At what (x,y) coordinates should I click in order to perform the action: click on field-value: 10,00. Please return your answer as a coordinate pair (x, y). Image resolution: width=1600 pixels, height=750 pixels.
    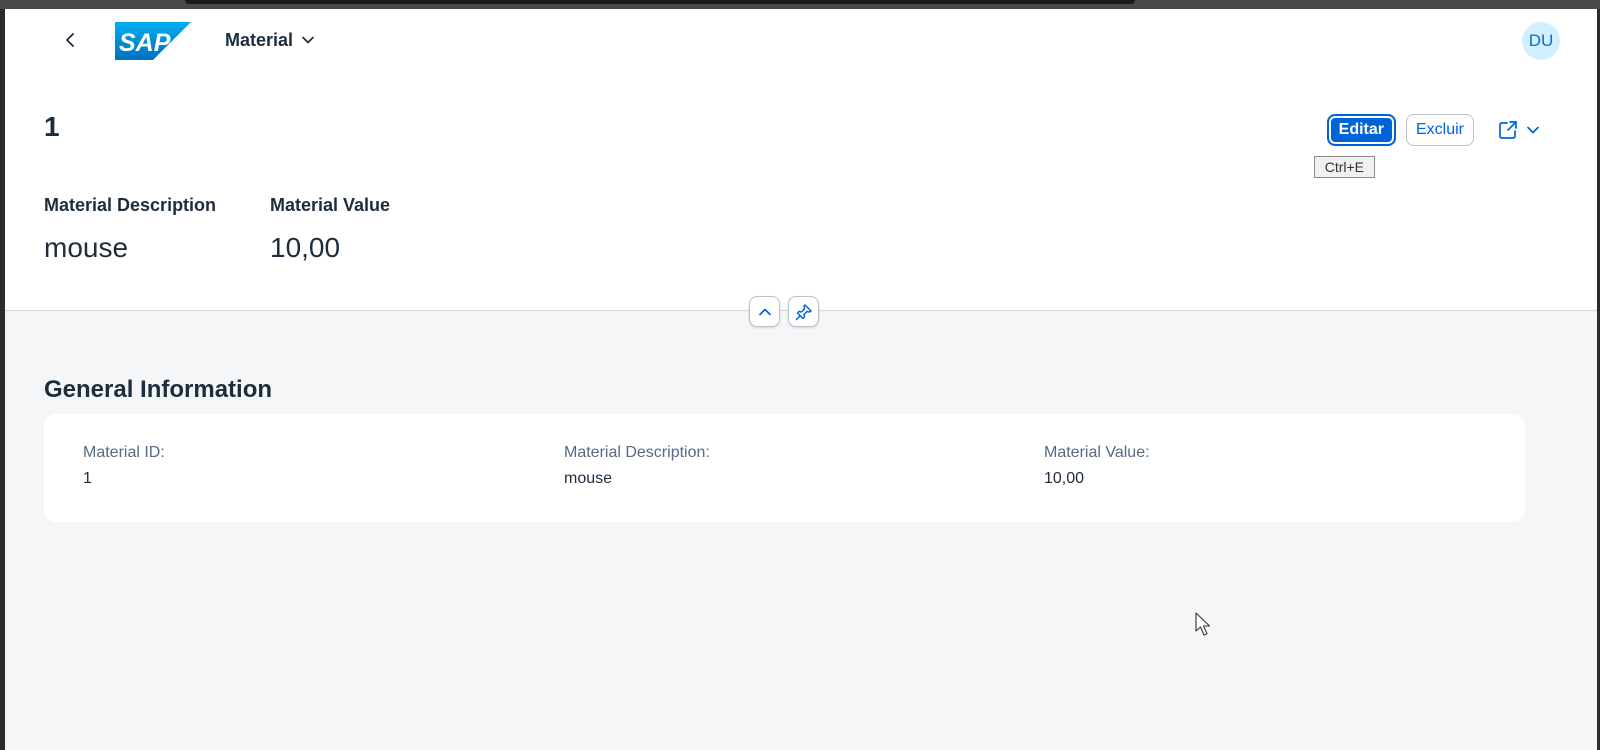
    Looking at the image, I should click on (1064, 478).